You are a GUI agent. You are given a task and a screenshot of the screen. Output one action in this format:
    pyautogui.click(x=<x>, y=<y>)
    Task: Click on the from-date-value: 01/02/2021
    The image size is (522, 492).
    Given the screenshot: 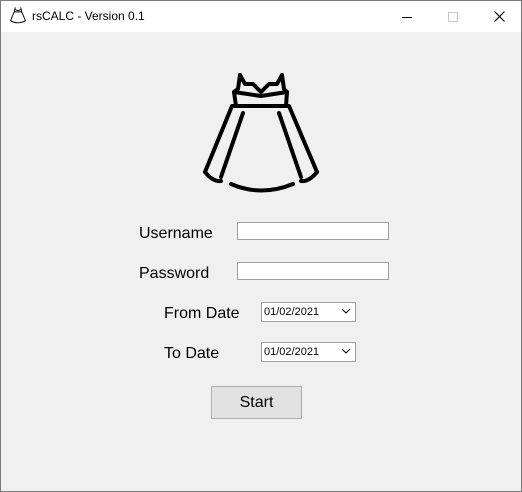 What is the action you would take?
    pyautogui.click(x=292, y=312)
    